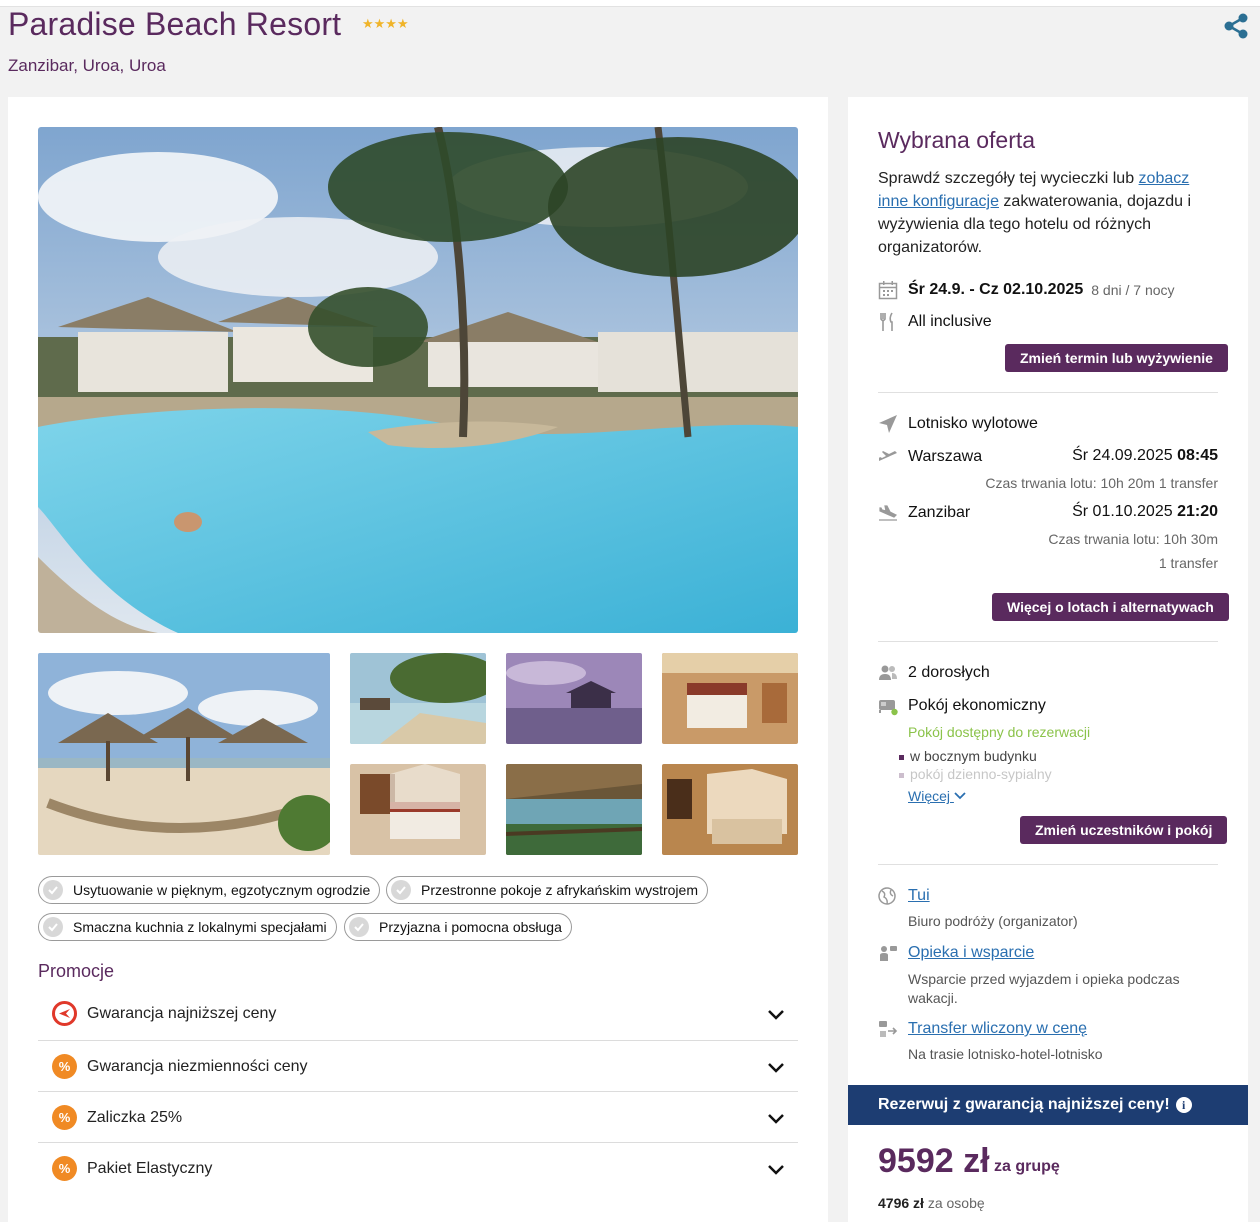  Describe the element at coordinates (200, 927) in the screenshot. I see `feature-label: Smaczna kuchnia z lokalnymi specjałami` at that location.